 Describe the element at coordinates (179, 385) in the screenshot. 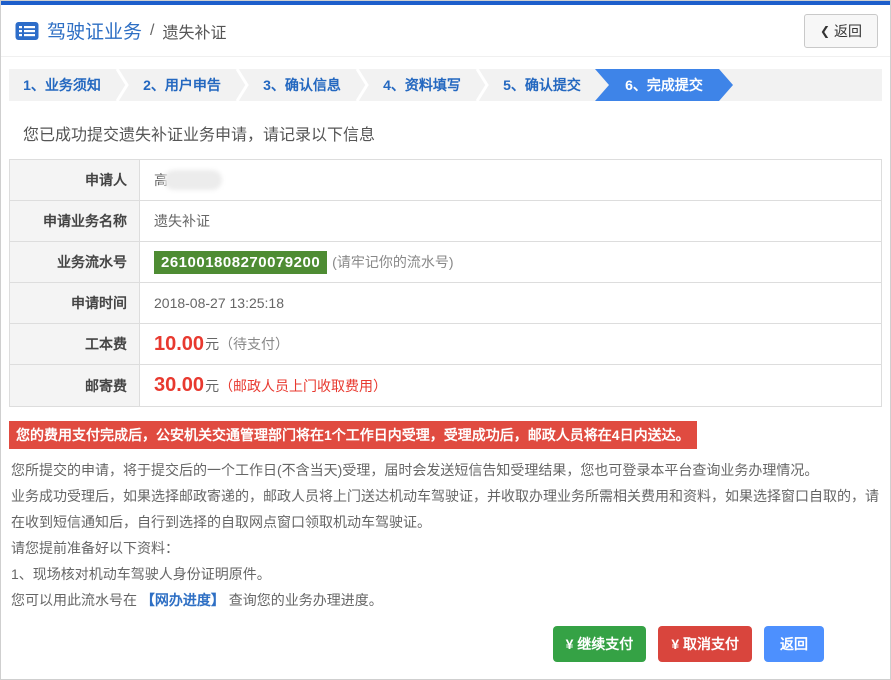

I see `postage-fee-amount: 30.00` at that location.